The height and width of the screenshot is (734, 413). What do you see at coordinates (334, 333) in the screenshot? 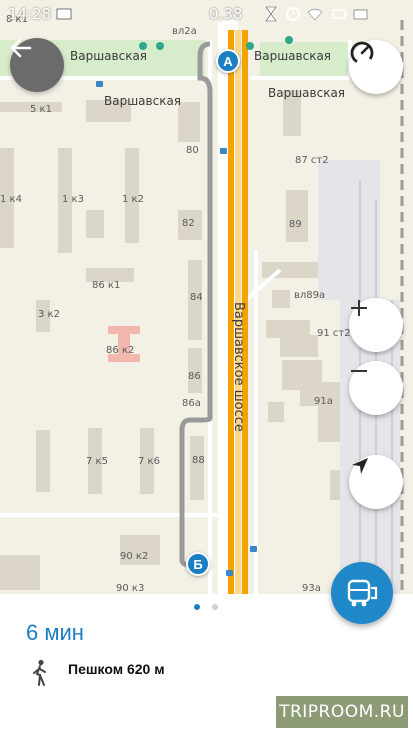
I see `building-label: 91 ст2` at bounding box center [334, 333].